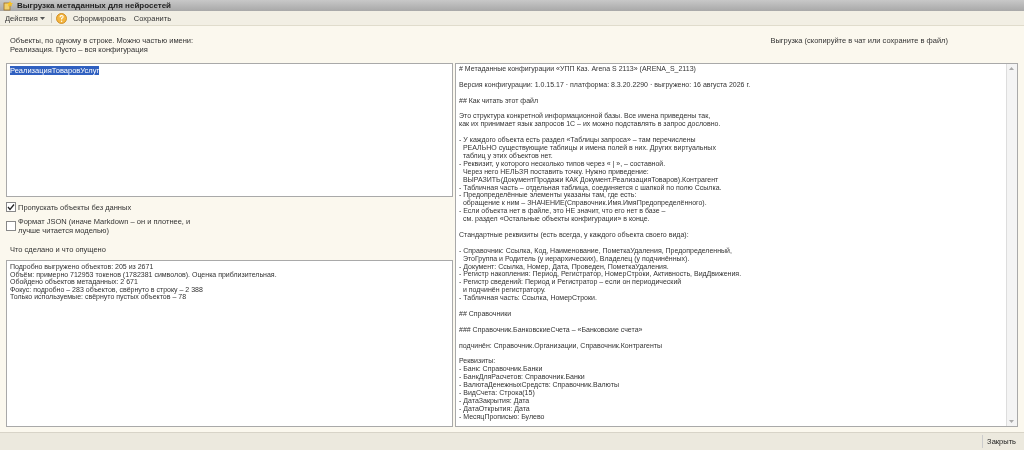 The image size is (1024, 450). I want to click on caret-icon, so click(42, 18).